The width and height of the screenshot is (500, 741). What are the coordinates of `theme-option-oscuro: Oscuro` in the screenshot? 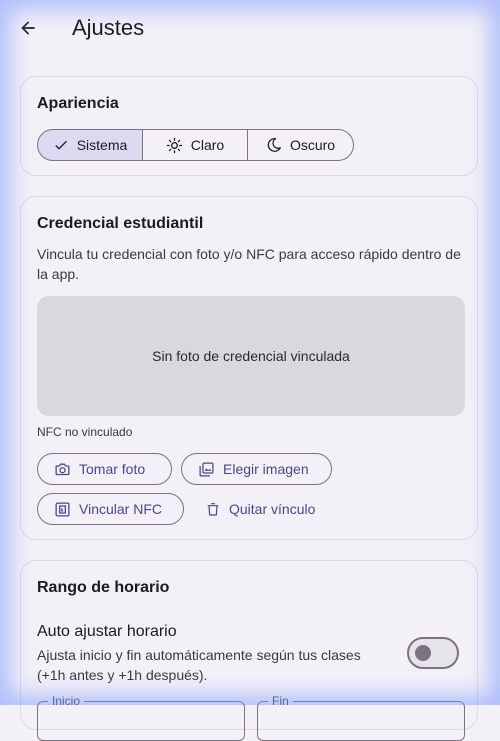 It's located at (301, 145).